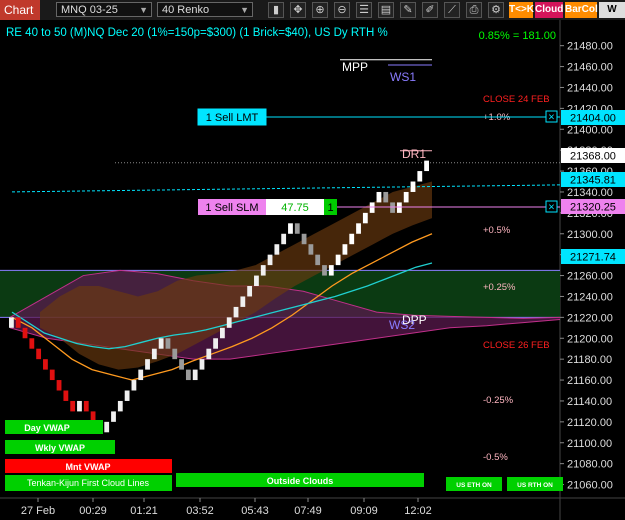 This screenshot has width=625, height=520. I want to click on tk-button: T<>K, so click(521, 10).